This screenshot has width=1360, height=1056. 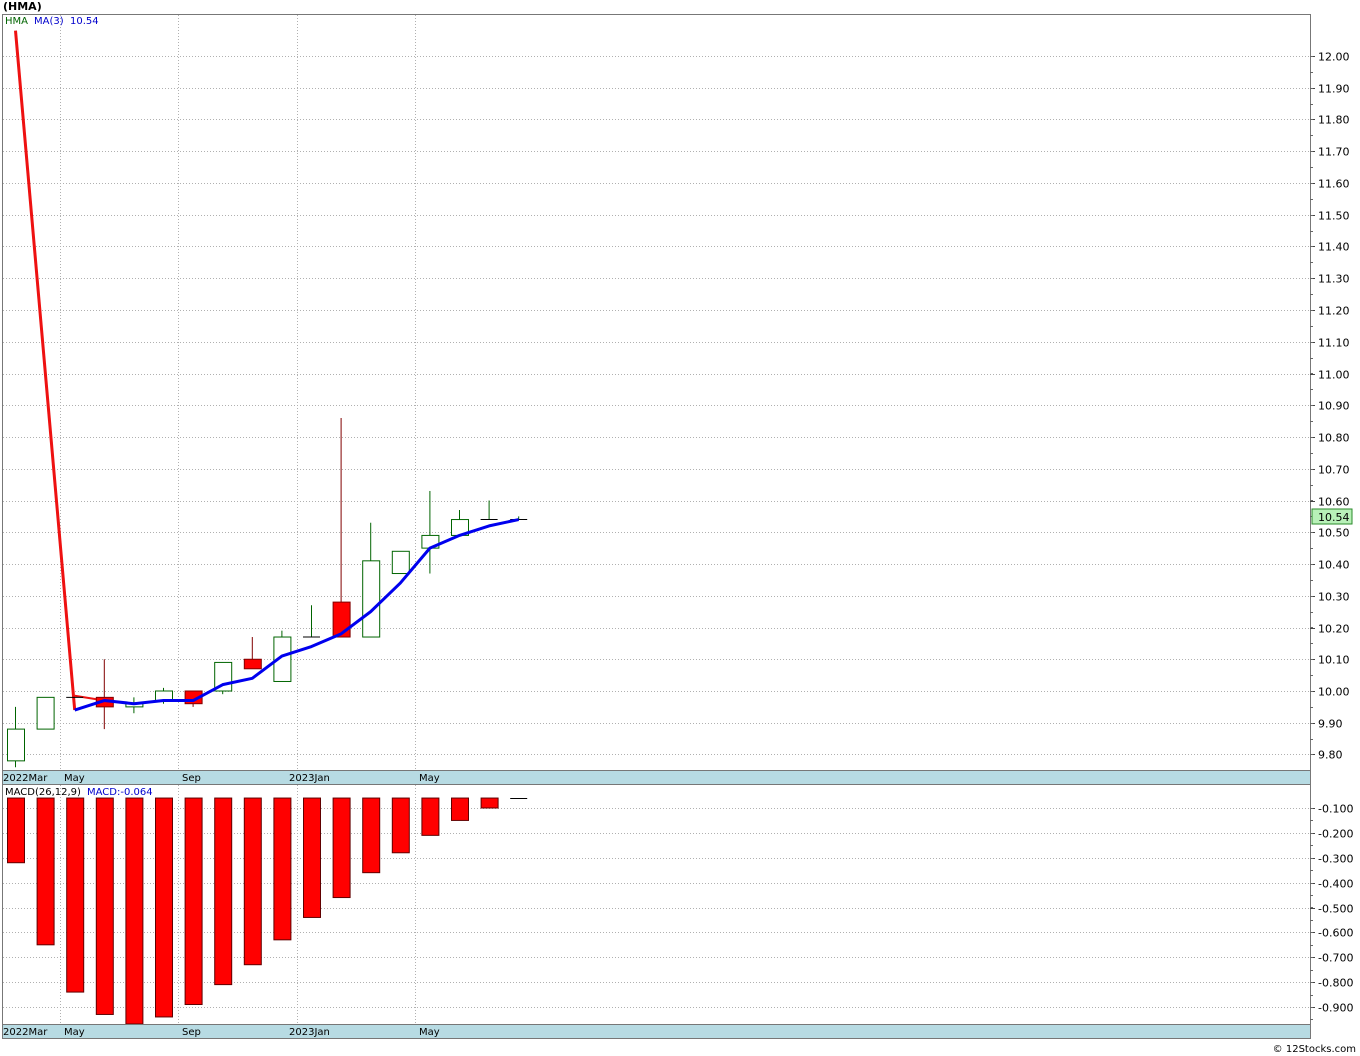 What do you see at coordinates (1334, 660) in the screenshot?
I see `price-tick-label: 10.10` at bounding box center [1334, 660].